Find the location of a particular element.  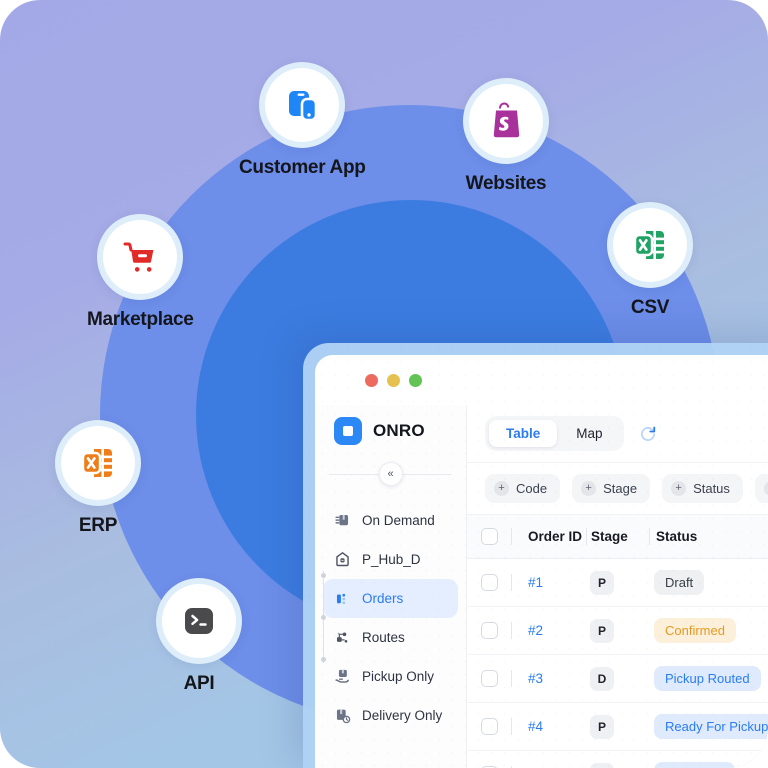

node-customer-app-circle is located at coordinates (302, 105).